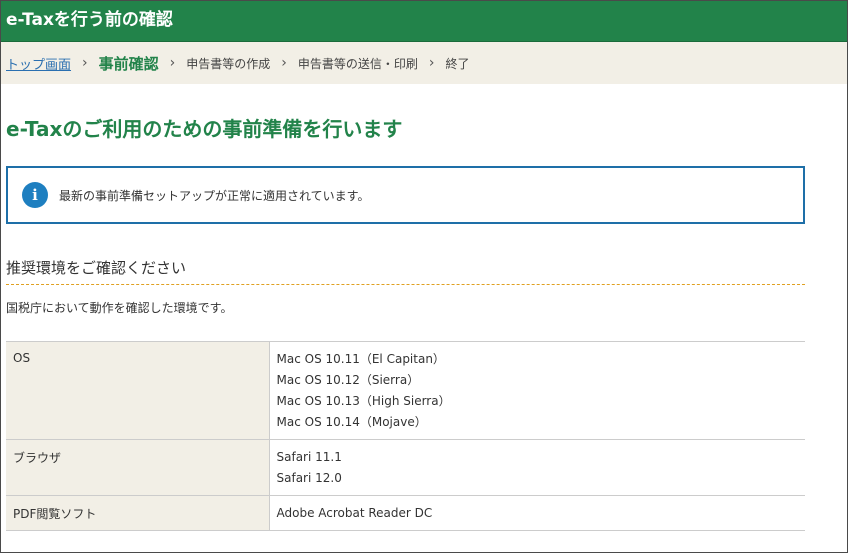  Describe the element at coordinates (363, 401) in the screenshot. I see `table-cell-value: Mac OS 10.13（High Sierra）` at that location.